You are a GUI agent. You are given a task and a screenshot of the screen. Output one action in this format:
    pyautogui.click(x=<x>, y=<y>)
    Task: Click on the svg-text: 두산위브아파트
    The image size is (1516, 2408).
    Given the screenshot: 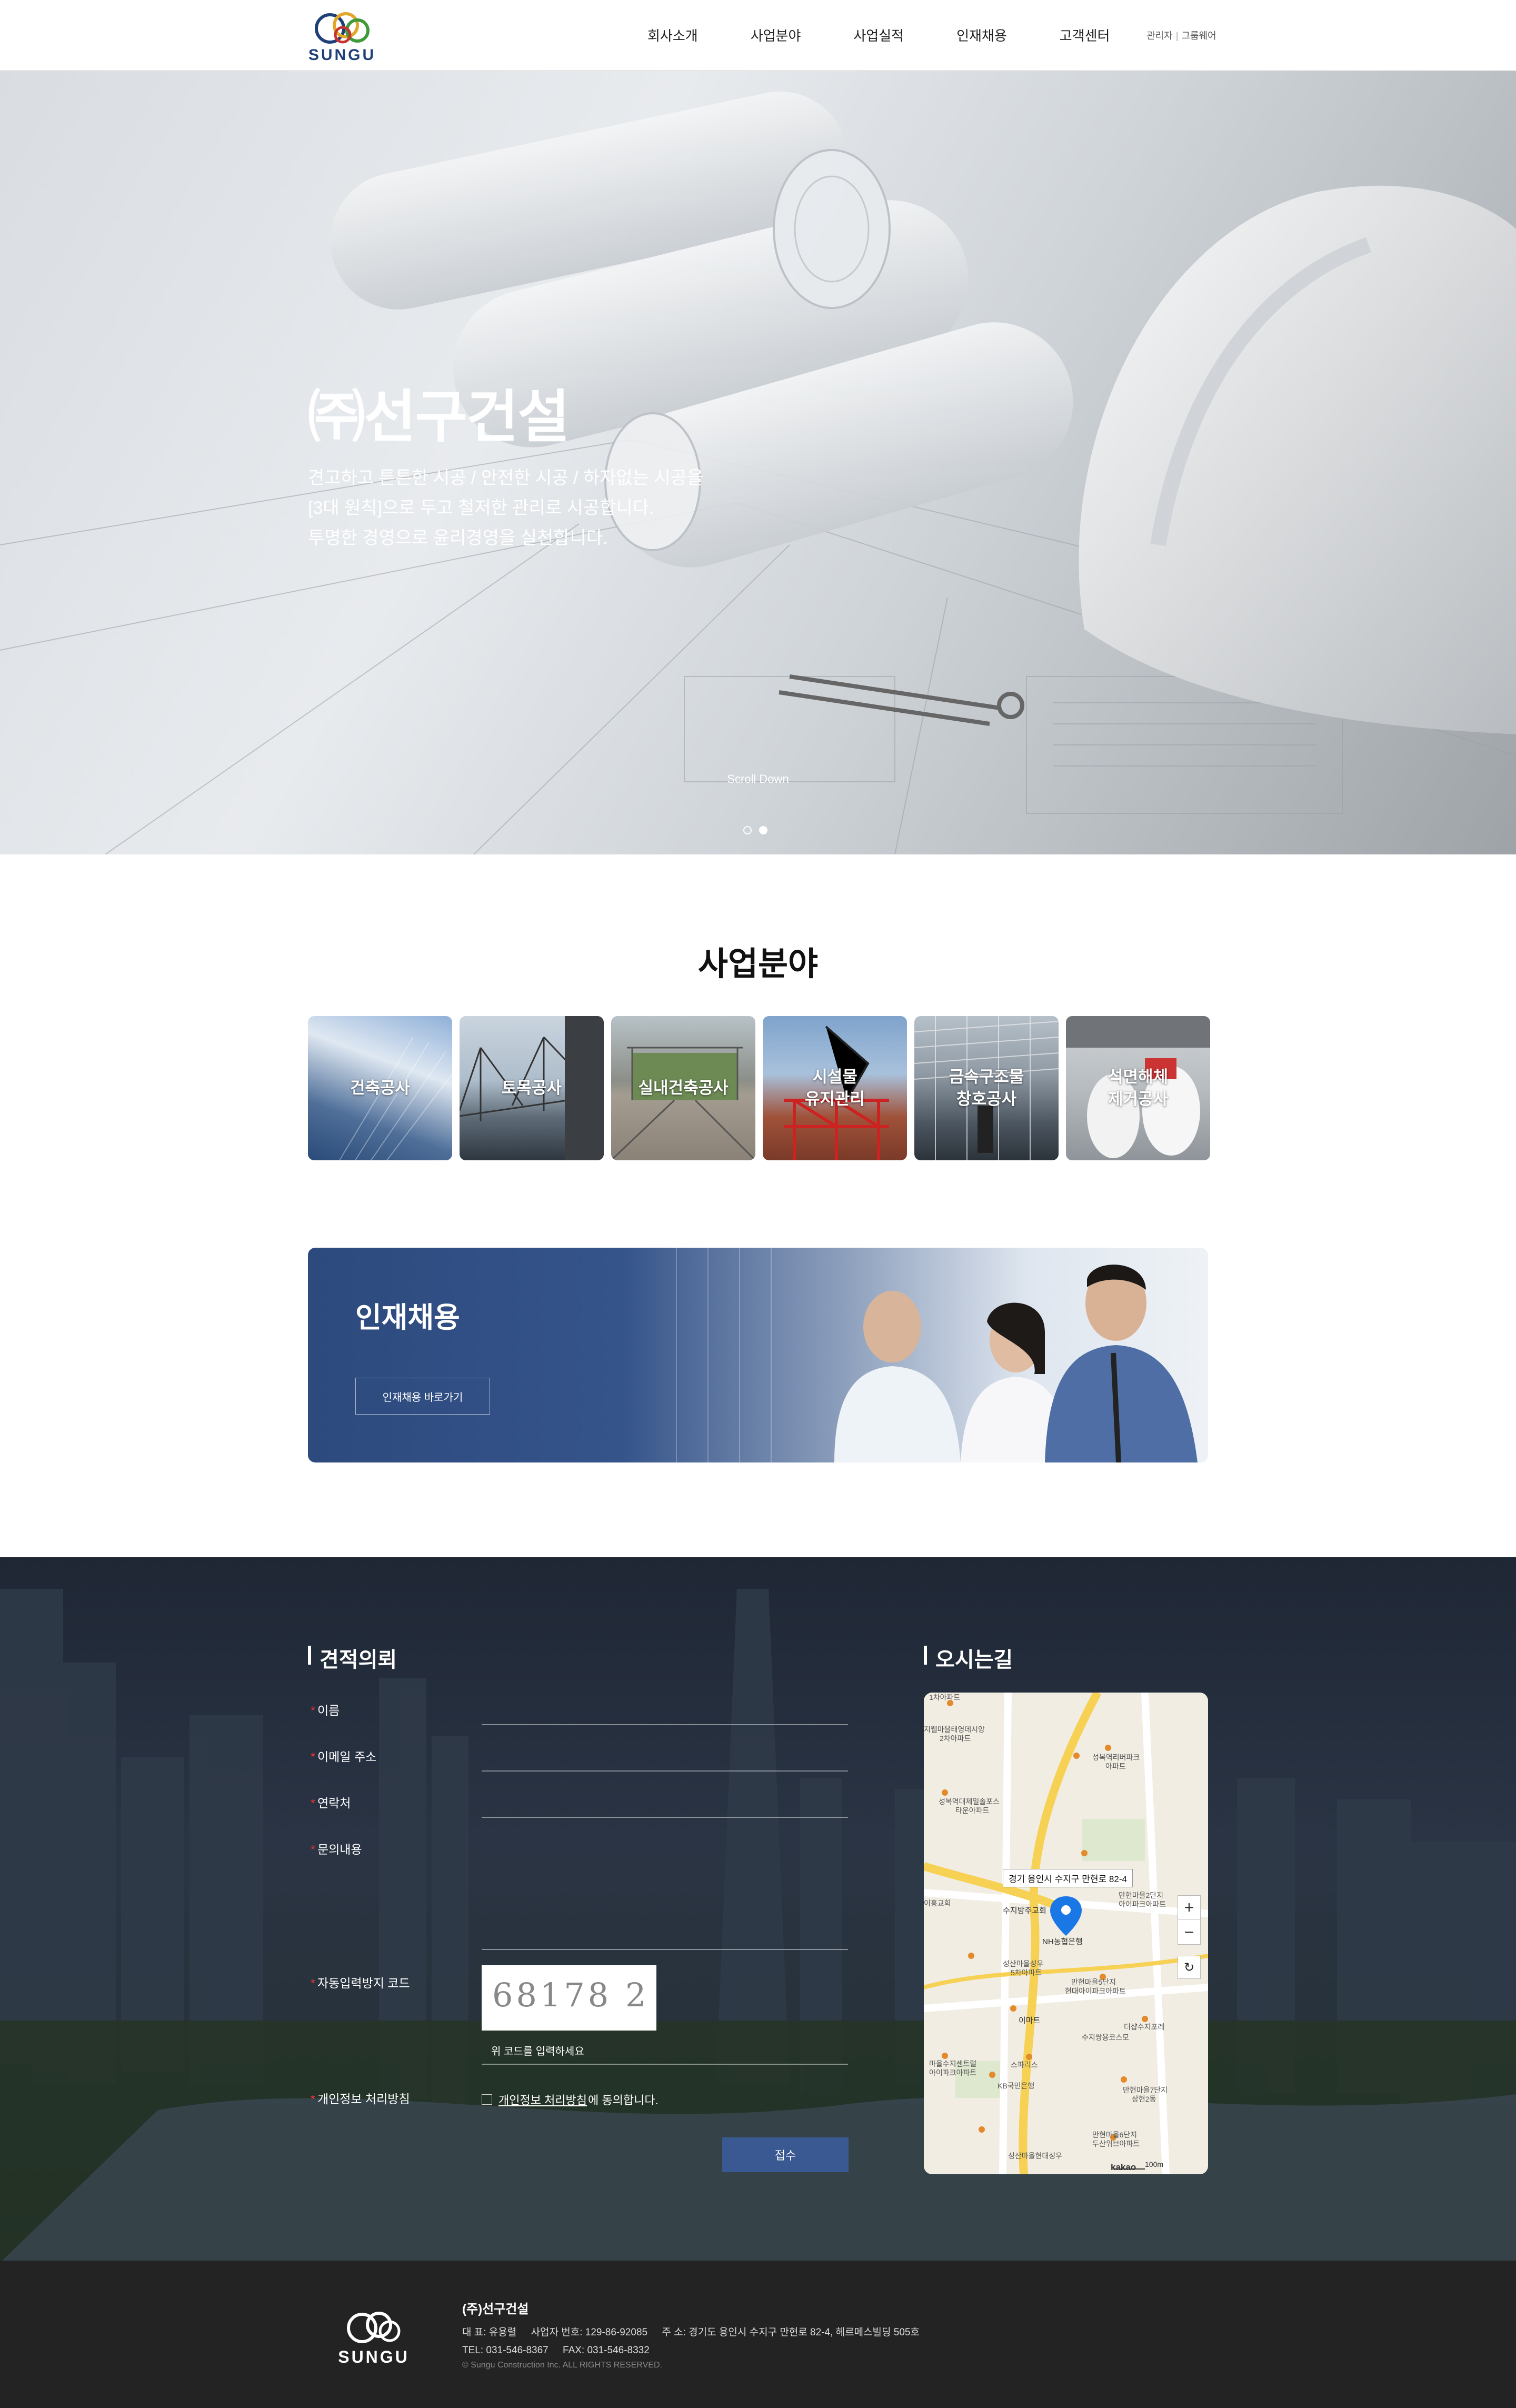 What is the action you would take?
    pyautogui.click(x=1116, y=2144)
    